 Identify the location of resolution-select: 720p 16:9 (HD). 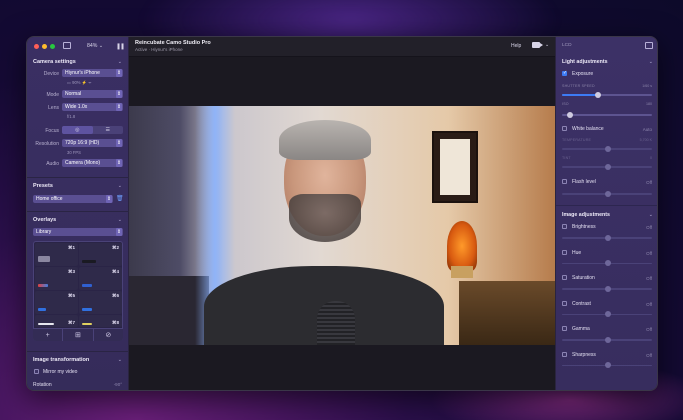
(92, 143).